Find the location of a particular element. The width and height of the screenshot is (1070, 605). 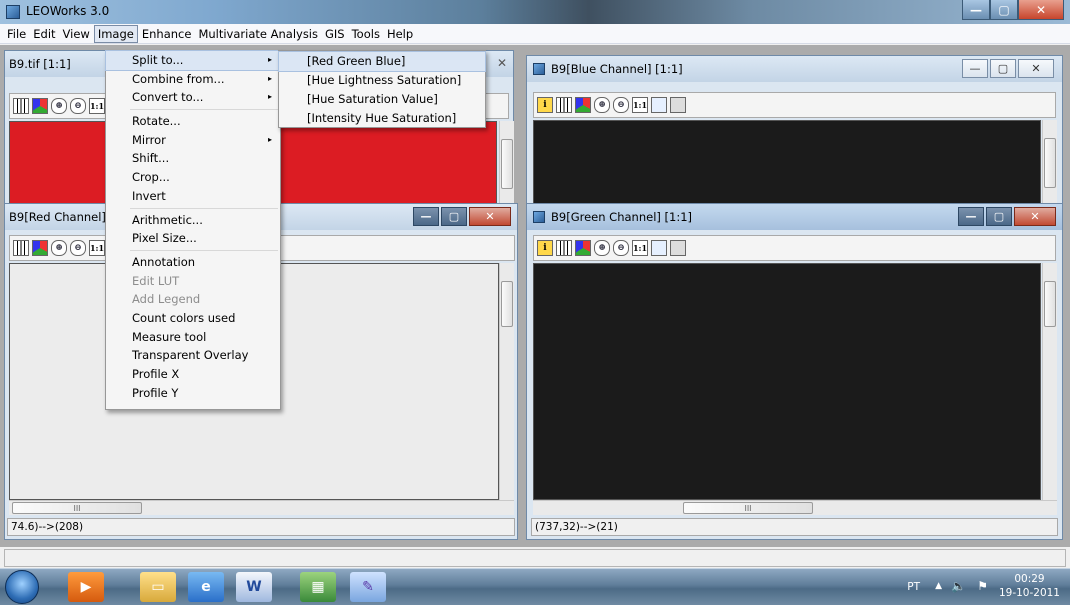

menu-item-annotation: Annotation is located at coordinates (193, 262).